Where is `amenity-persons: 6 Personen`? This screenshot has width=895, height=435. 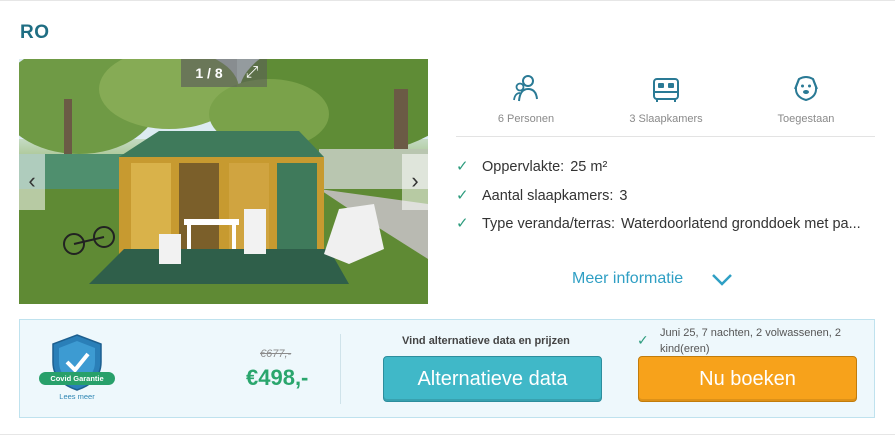
amenity-persons: 6 Personen is located at coordinates (526, 99).